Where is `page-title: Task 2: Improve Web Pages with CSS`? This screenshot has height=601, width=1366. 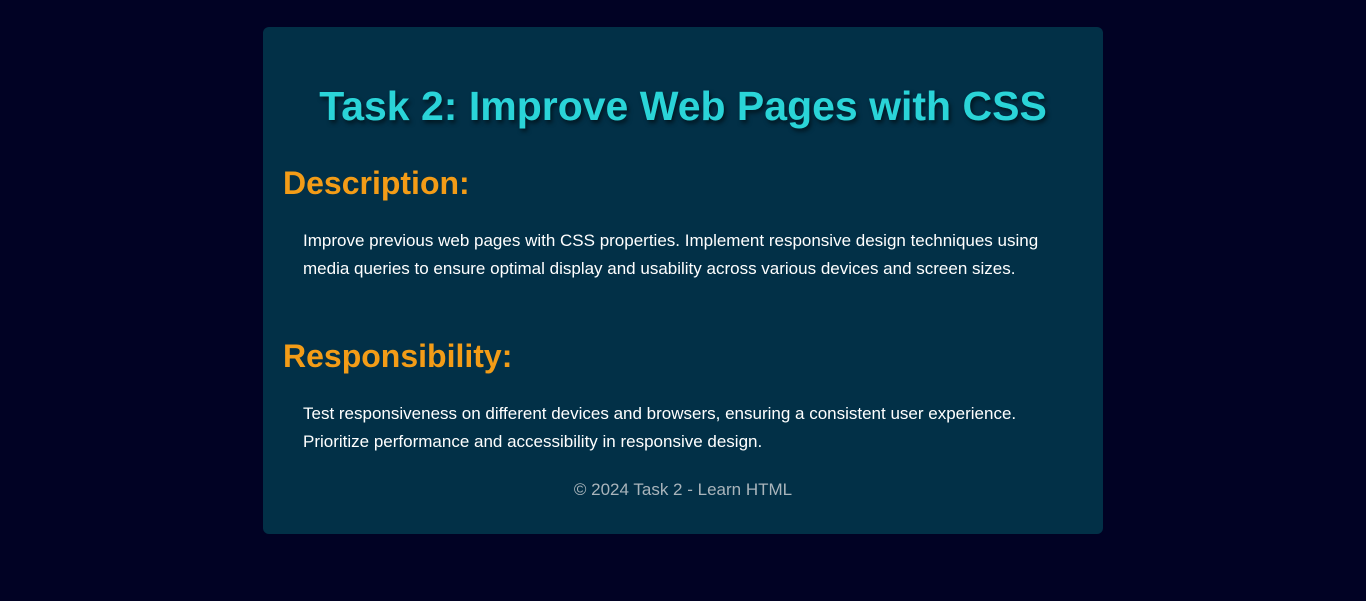 page-title: Task 2: Improve Web Pages with CSS is located at coordinates (683, 106).